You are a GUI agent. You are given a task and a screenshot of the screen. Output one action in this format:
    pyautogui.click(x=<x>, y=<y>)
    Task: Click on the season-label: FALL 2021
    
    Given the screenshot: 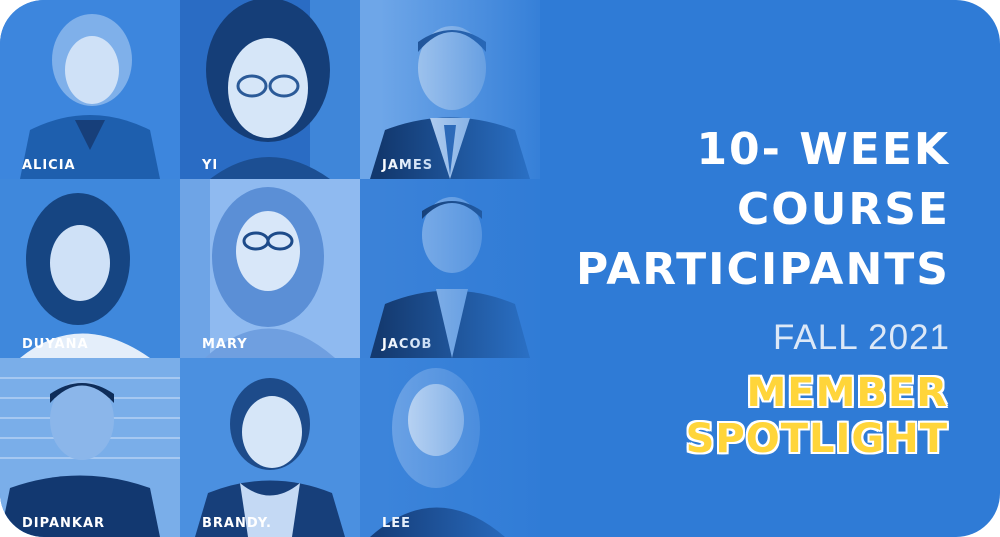 What is the action you would take?
    pyautogui.click(x=861, y=337)
    